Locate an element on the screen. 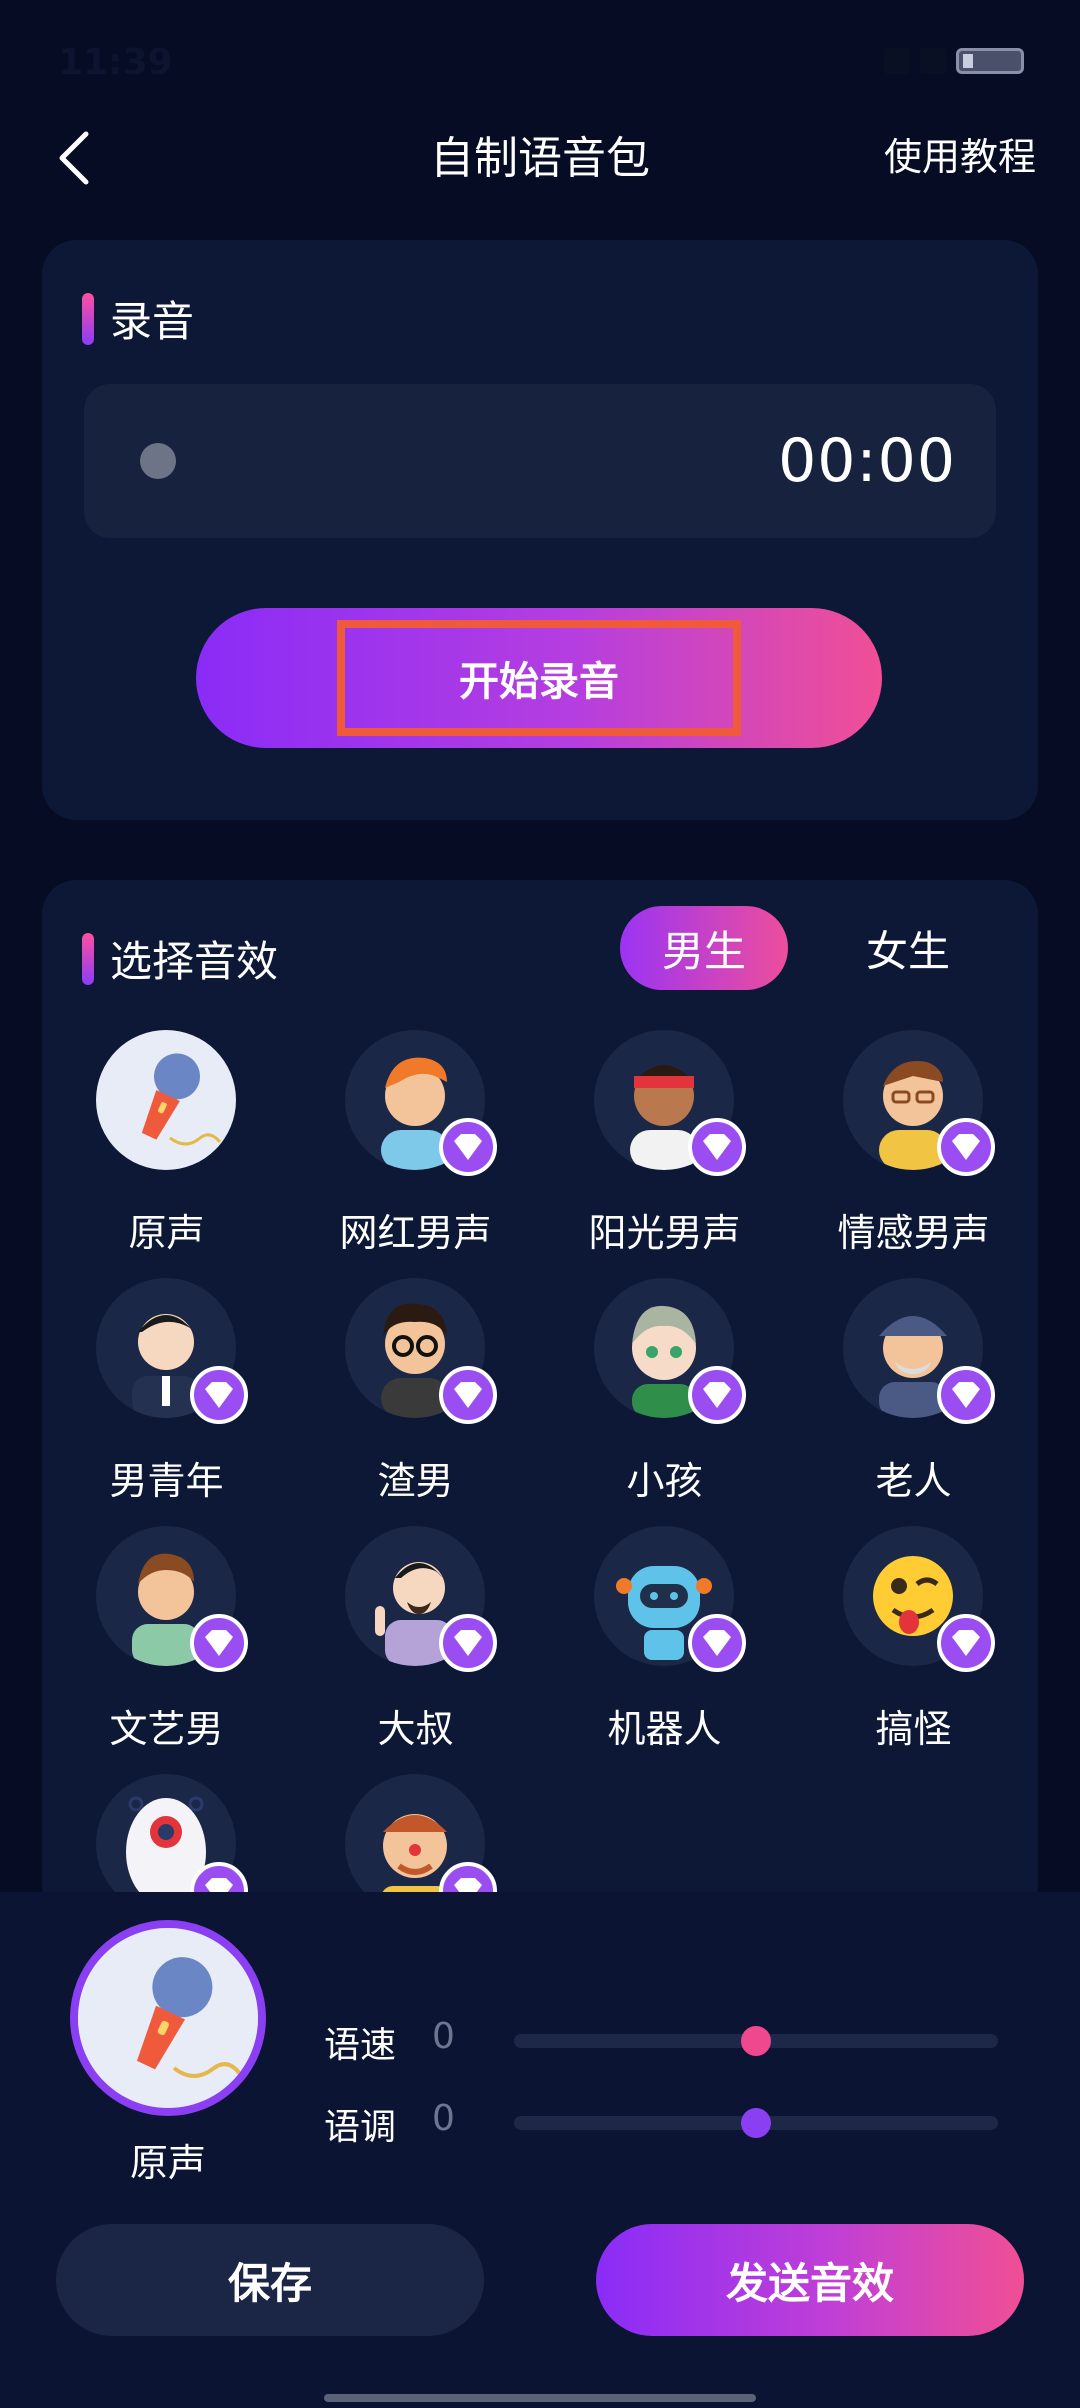 The image size is (1080, 2408). effect-name: 原声 is located at coordinates (166, 1233).